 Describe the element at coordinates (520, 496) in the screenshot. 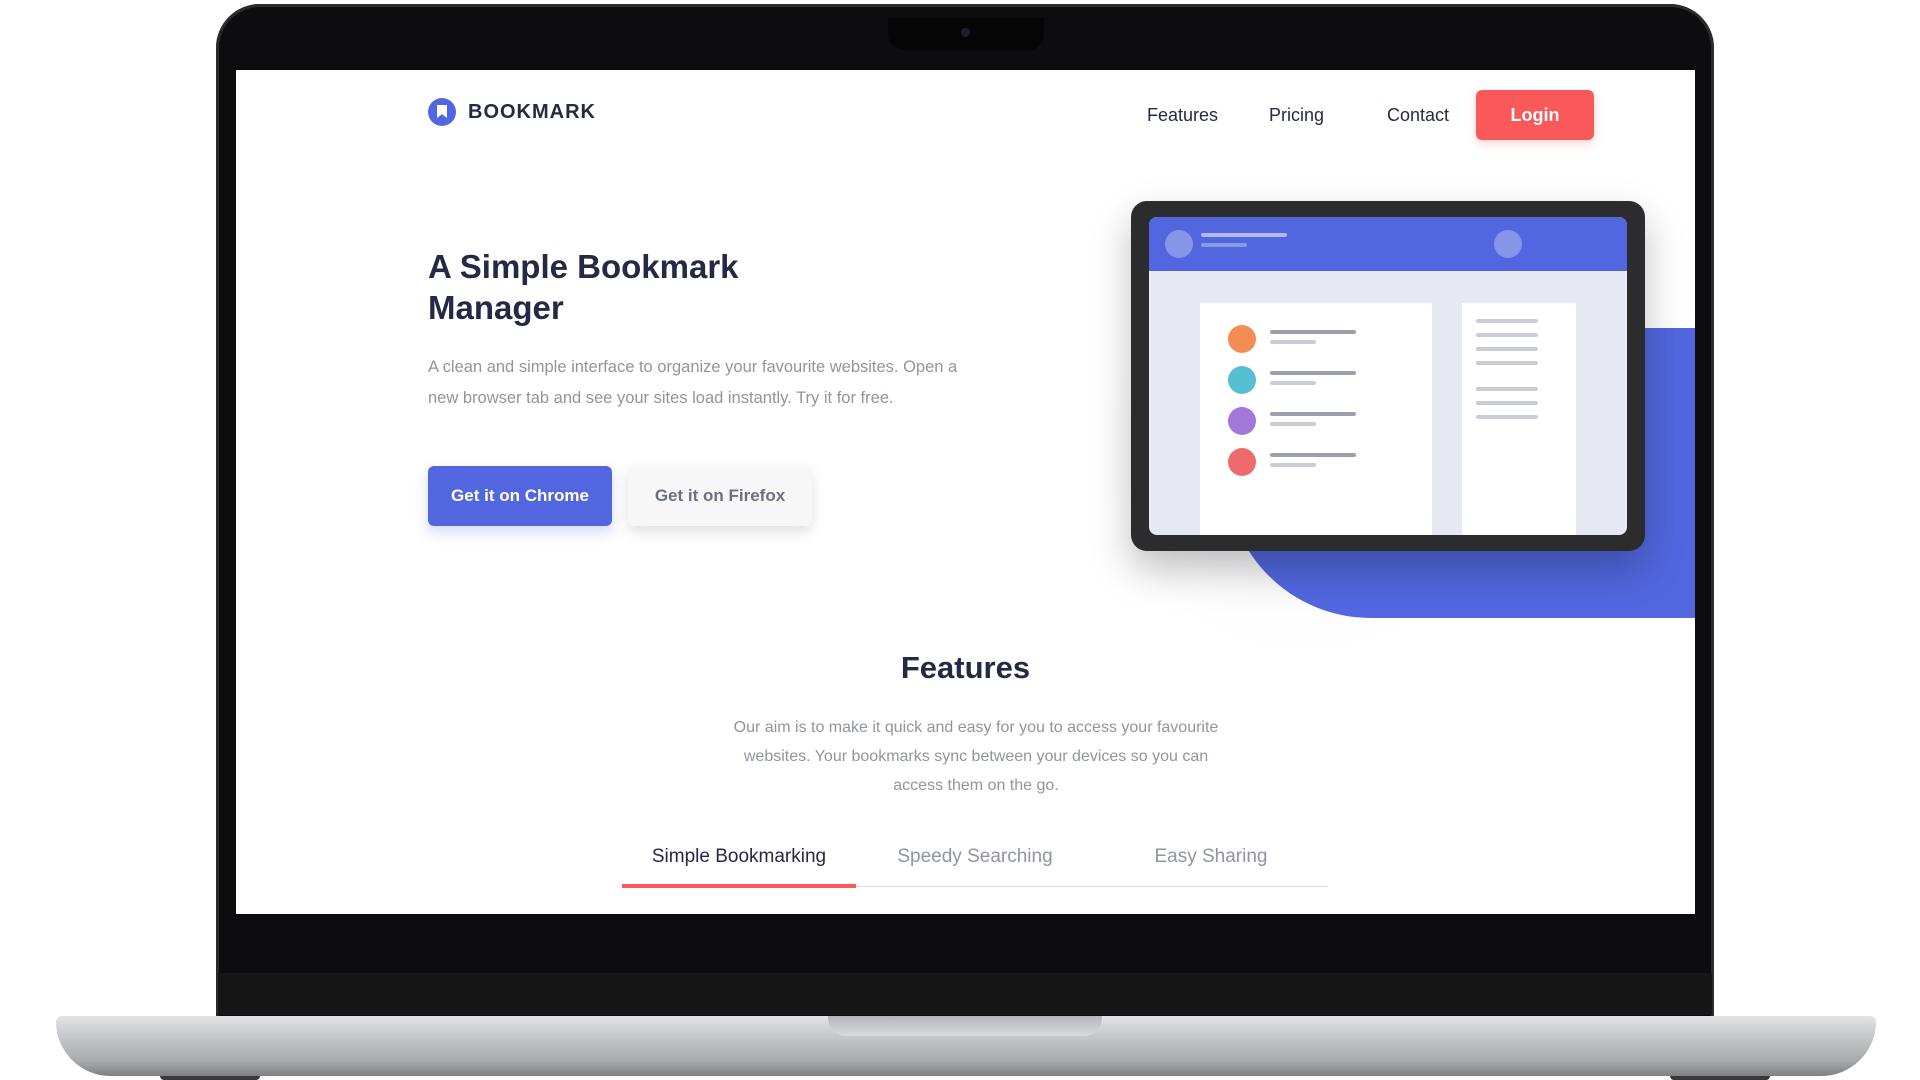

I see `get-chrome-button: Get it on Chrome` at that location.